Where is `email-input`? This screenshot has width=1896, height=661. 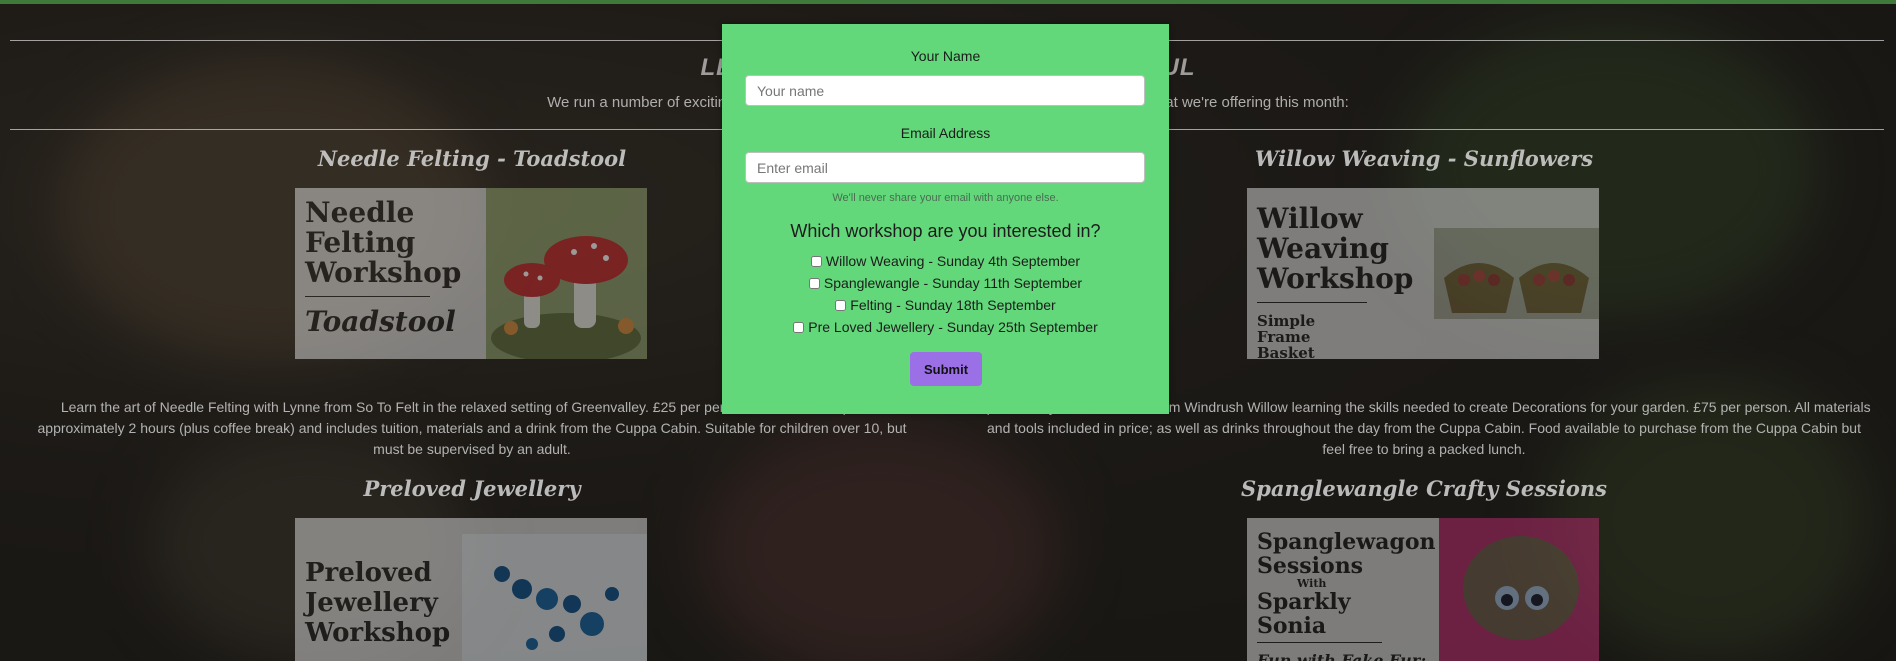
email-input is located at coordinates (945, 167).